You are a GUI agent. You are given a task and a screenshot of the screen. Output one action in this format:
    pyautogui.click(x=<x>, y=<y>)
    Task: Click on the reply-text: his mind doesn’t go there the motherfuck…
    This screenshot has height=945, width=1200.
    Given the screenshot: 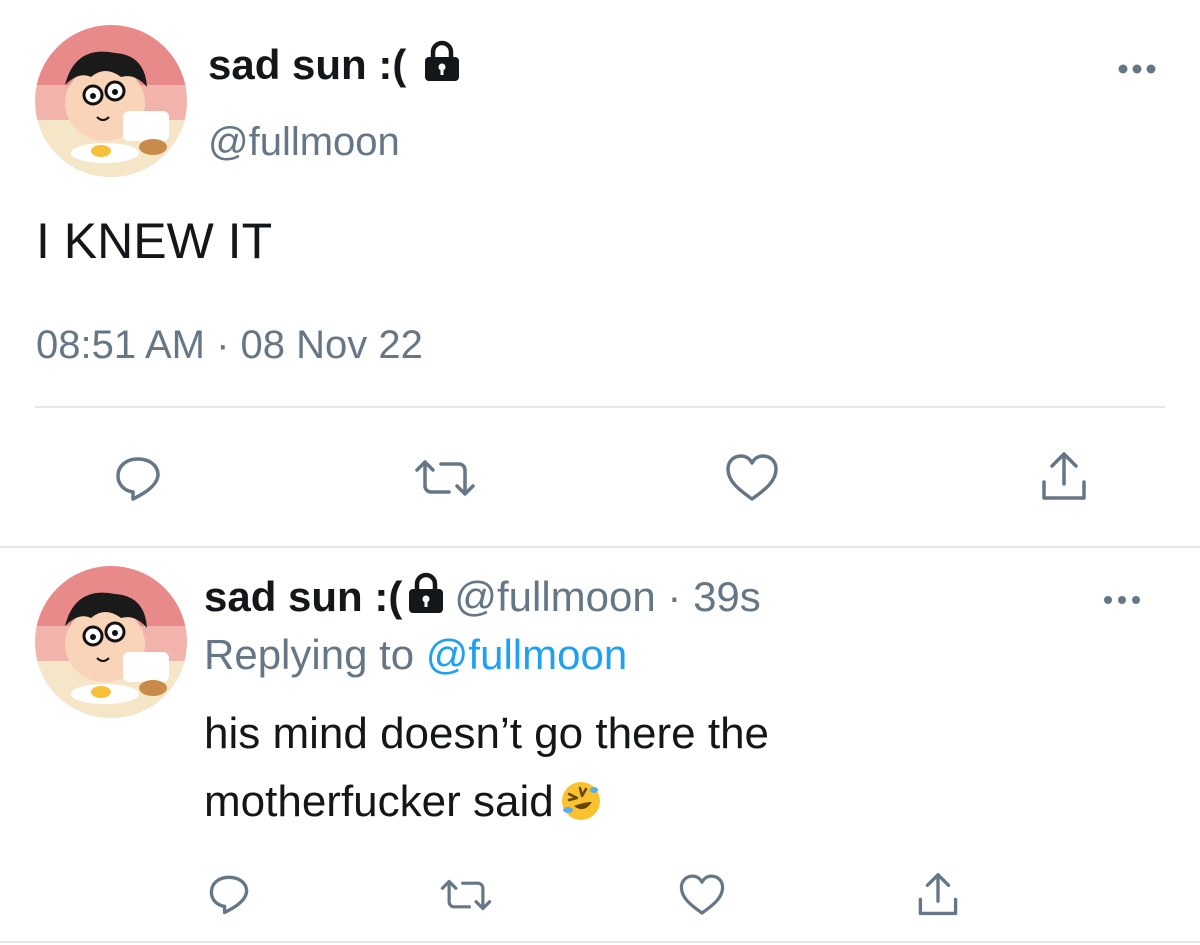 What is the action you would take?
    pyautogui.click(x=654, y=771)
    